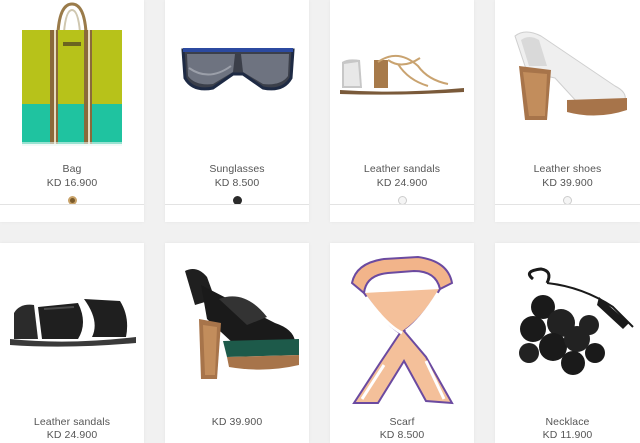 The width and height of the screenshot is (640, 443). Describe the element at coordinates (567, 435) in the screenshot. I see `product-price: KD 11.900` at that location.